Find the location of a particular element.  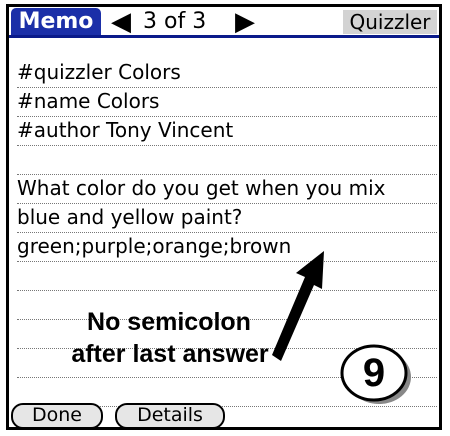

page-indicator: 3 of 3 is located at coordinates (175, 21).